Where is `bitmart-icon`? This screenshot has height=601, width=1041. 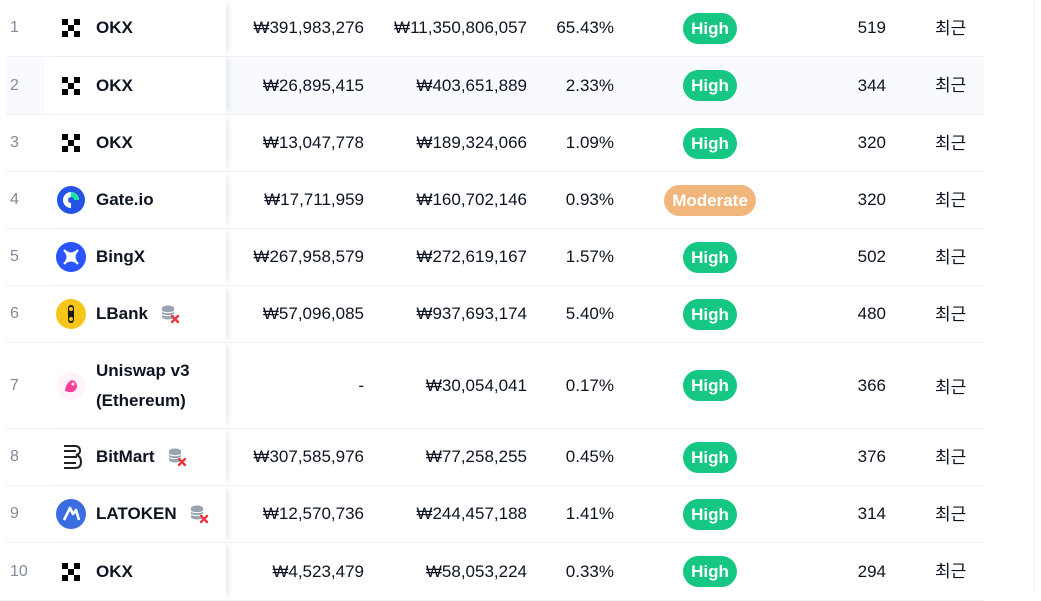 bitmart-icon is located at coordinates (71, 457).